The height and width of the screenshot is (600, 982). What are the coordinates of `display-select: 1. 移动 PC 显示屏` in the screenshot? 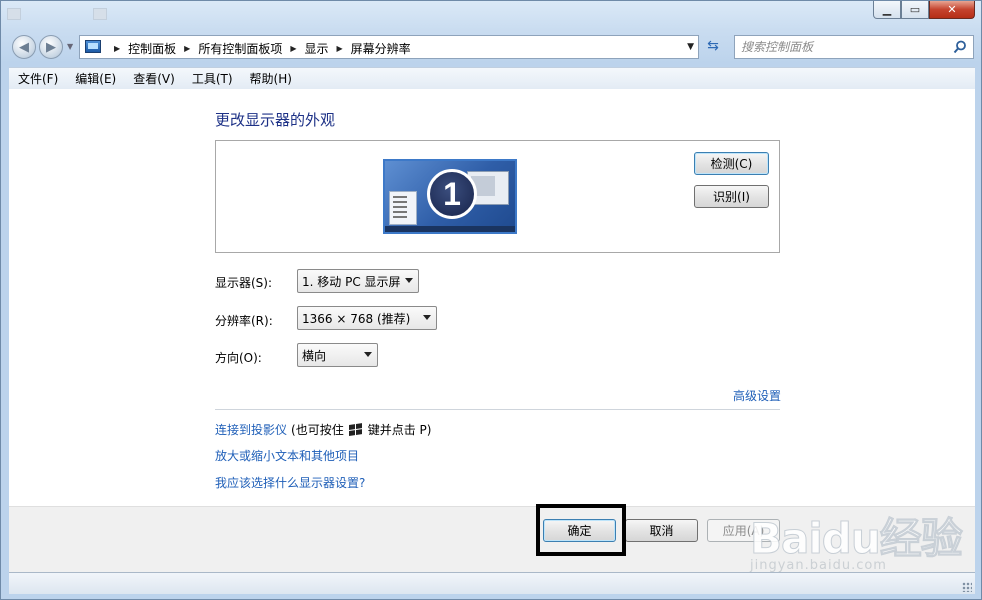 It's located at (358, 281).